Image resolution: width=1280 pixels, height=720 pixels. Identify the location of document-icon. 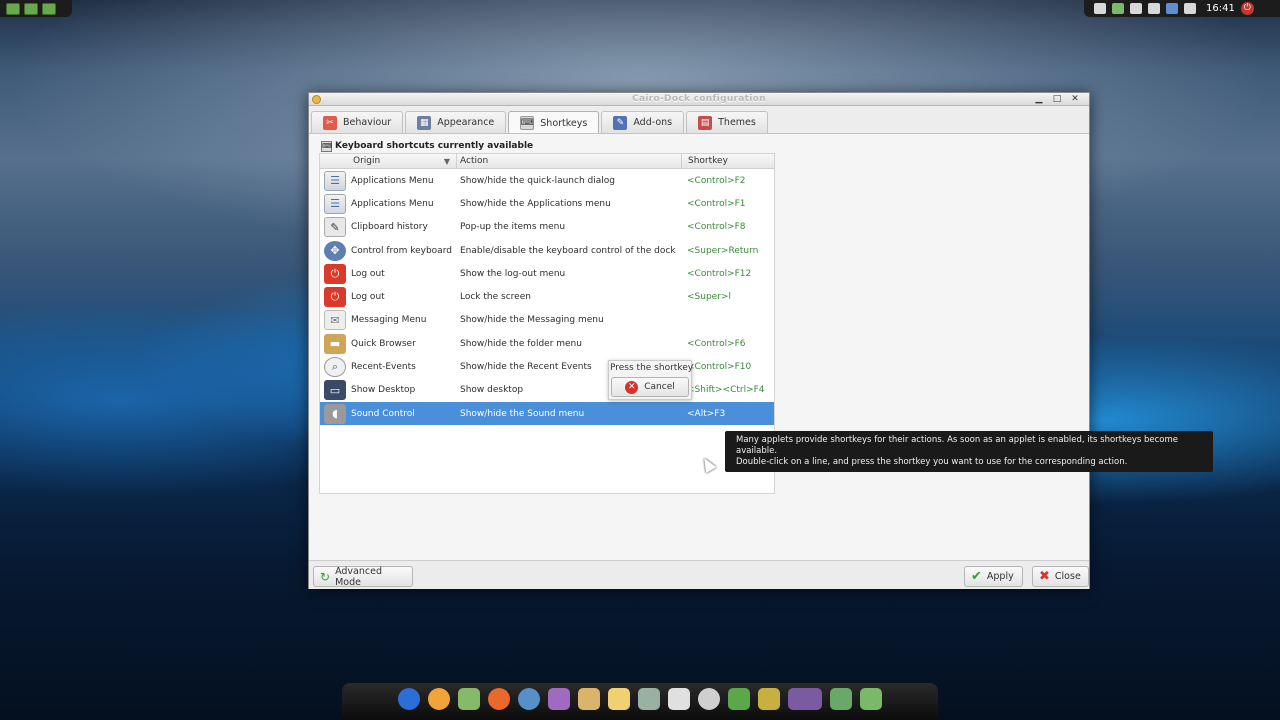
(619, 698).